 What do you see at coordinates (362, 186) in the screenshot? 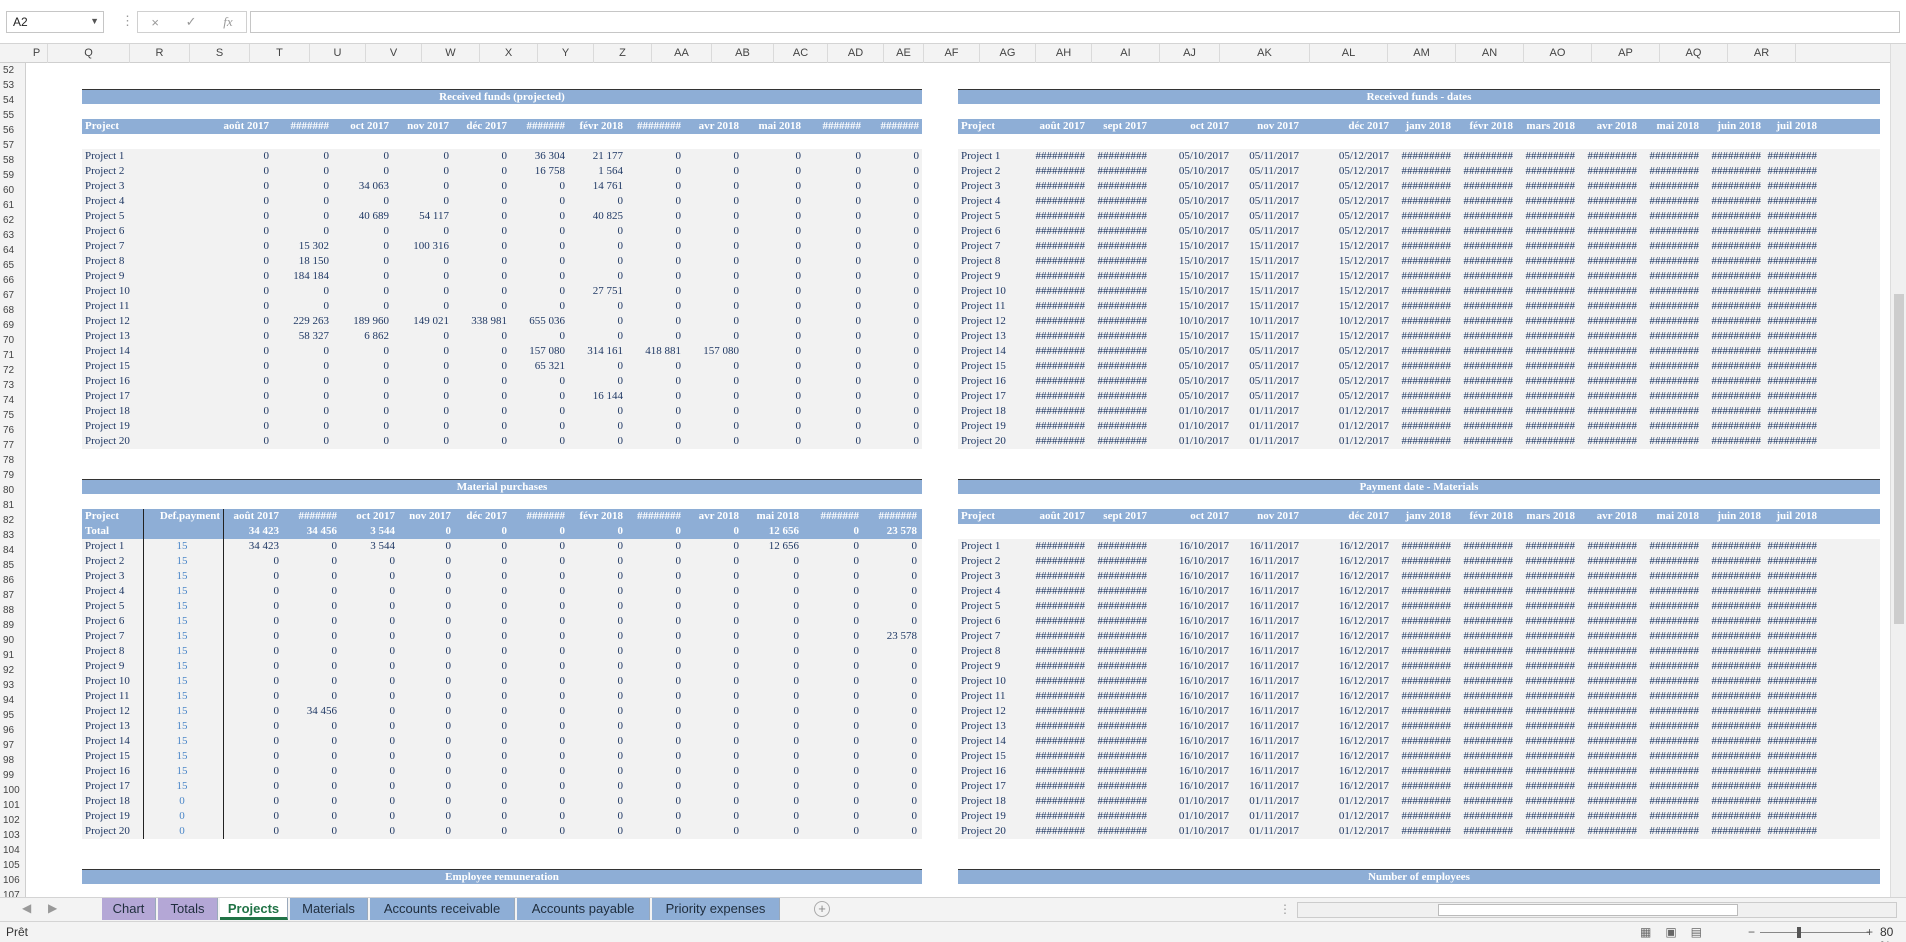
I see `cell: 34 063` at bounding box center [362, 186].